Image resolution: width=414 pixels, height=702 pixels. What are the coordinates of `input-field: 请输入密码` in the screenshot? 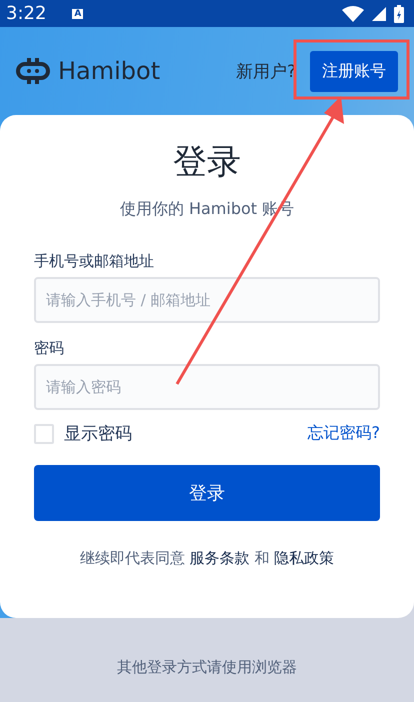 It's located at (207, 387).